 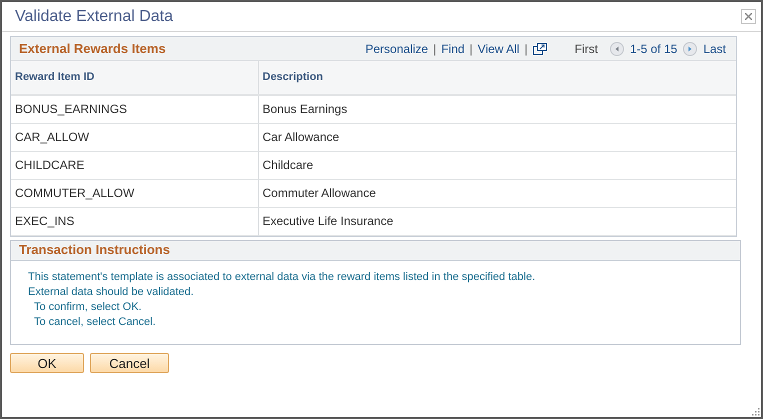 What do you see at coordinates (617, 49) in the screenshot?
I see `previous-icon` at bounding box center [617, 49].